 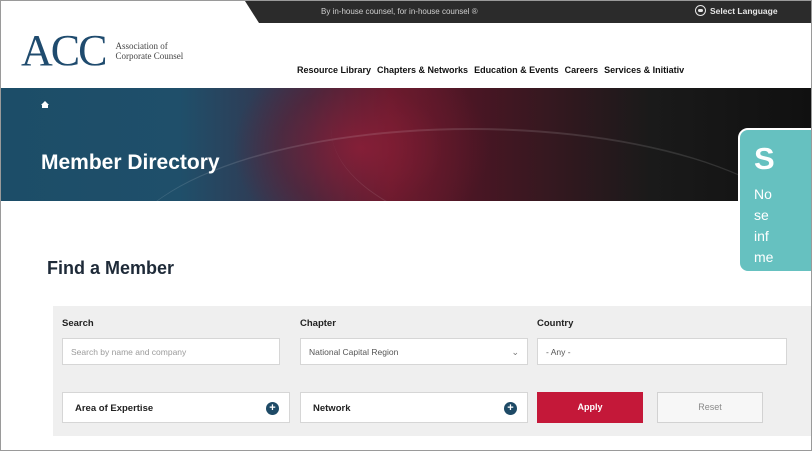 What do you see at coordinates (582, 70) in the screenshot?
I see `nav-careers: Careers` at bounding box center [582, 70].